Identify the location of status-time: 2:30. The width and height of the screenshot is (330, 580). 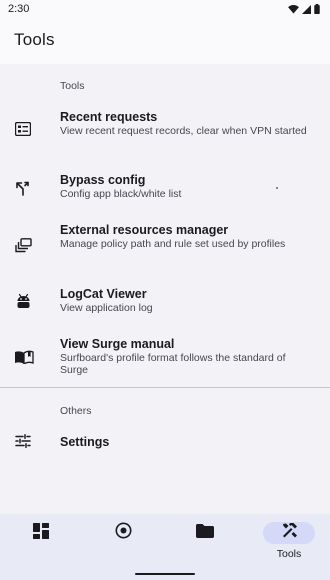
(19, 9).